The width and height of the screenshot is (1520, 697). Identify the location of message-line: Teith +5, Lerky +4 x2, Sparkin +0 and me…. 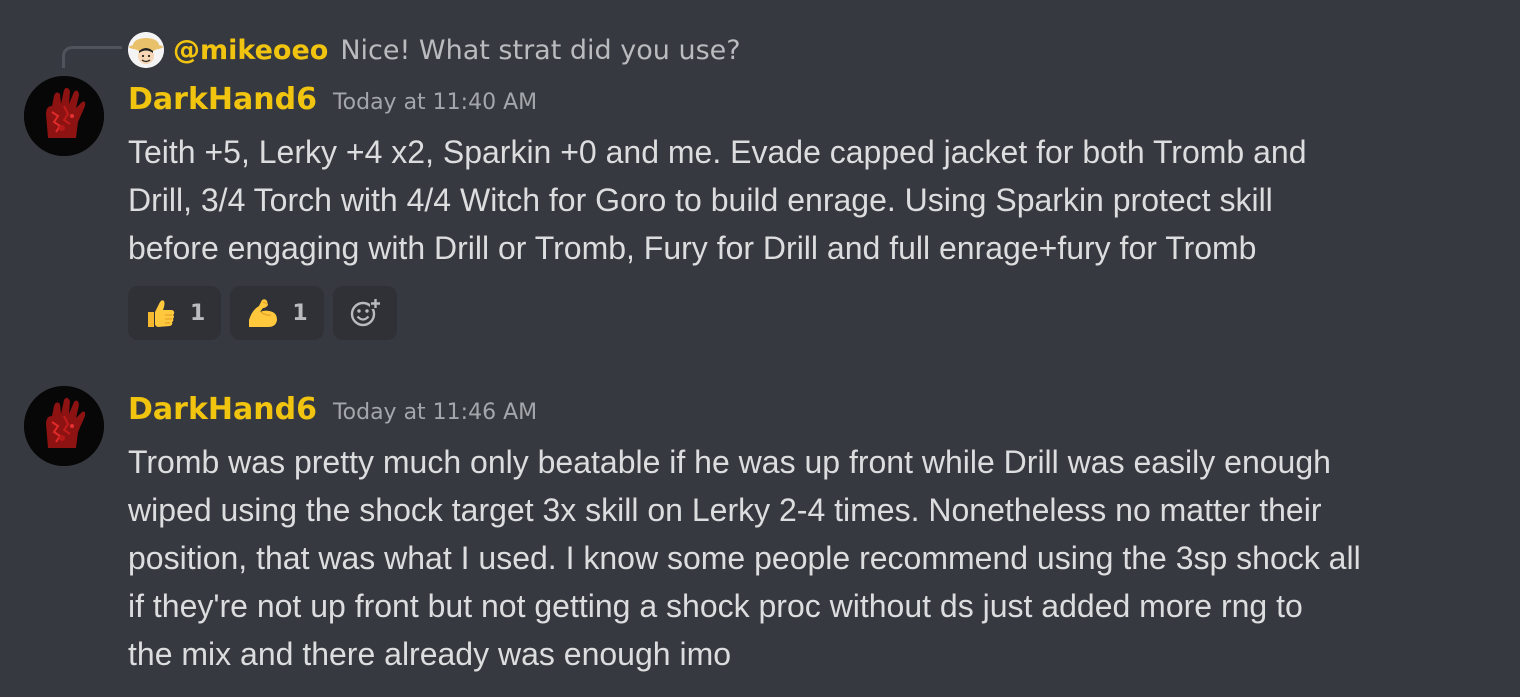
(717, 152).